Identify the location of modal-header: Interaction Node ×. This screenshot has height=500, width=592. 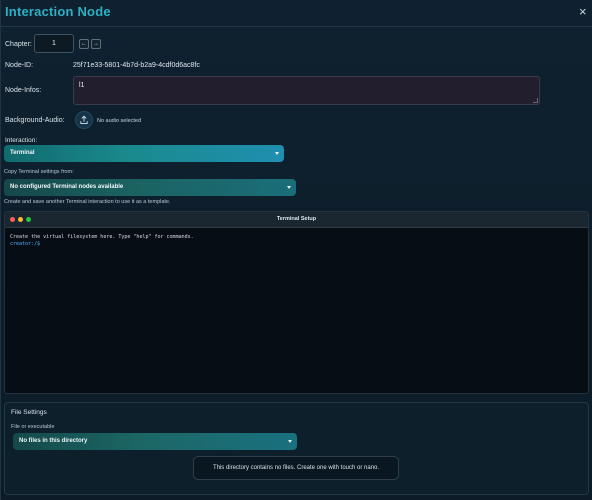
(296, 13).